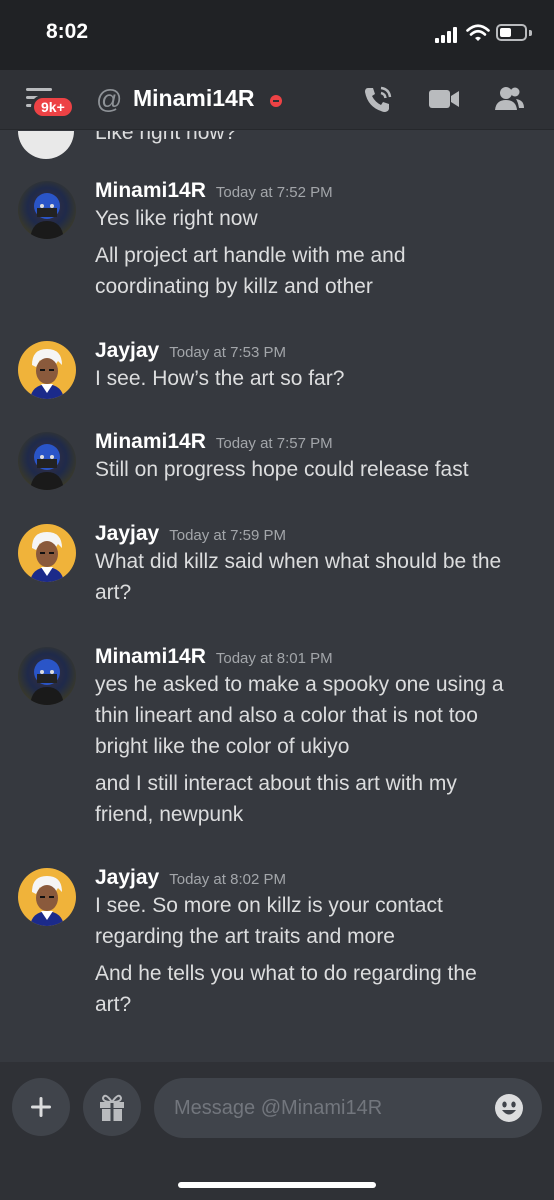 Image resolution: width=554 pixels, height=1200 pixels. What do you see at coordinates (444, 99) in the screenshot?
I see `video-icon` at bounding box center [444, 99].